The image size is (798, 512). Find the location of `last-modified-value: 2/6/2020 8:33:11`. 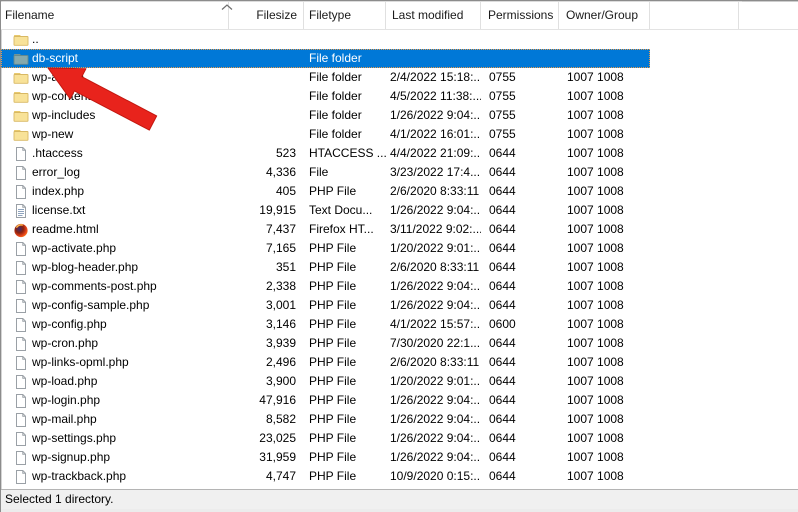

last-modified-value: 2/6/2020 8:33:11 is located at coordinates (435, 267).